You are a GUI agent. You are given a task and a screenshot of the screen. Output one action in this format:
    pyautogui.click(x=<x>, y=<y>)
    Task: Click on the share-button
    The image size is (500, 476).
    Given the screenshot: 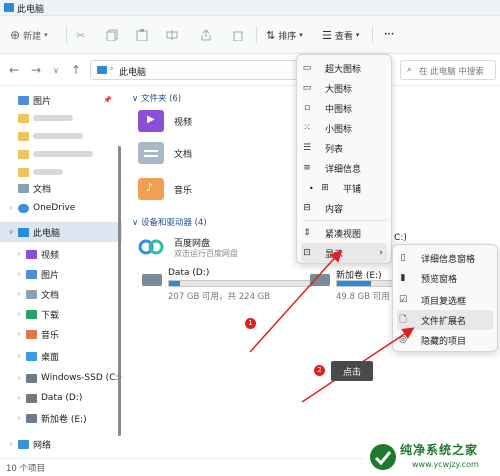 What is the action you would take?
    pyautogui.click(x=206, y=35)
    